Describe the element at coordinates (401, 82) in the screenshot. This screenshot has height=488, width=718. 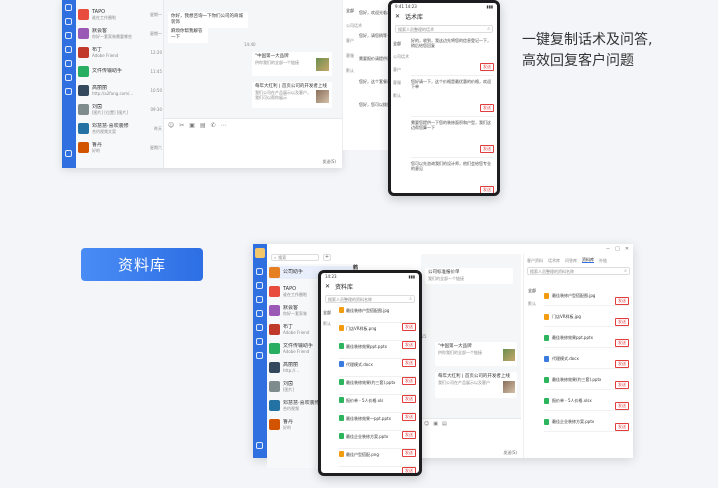
I see `phone-group-item: 客服` at that location.